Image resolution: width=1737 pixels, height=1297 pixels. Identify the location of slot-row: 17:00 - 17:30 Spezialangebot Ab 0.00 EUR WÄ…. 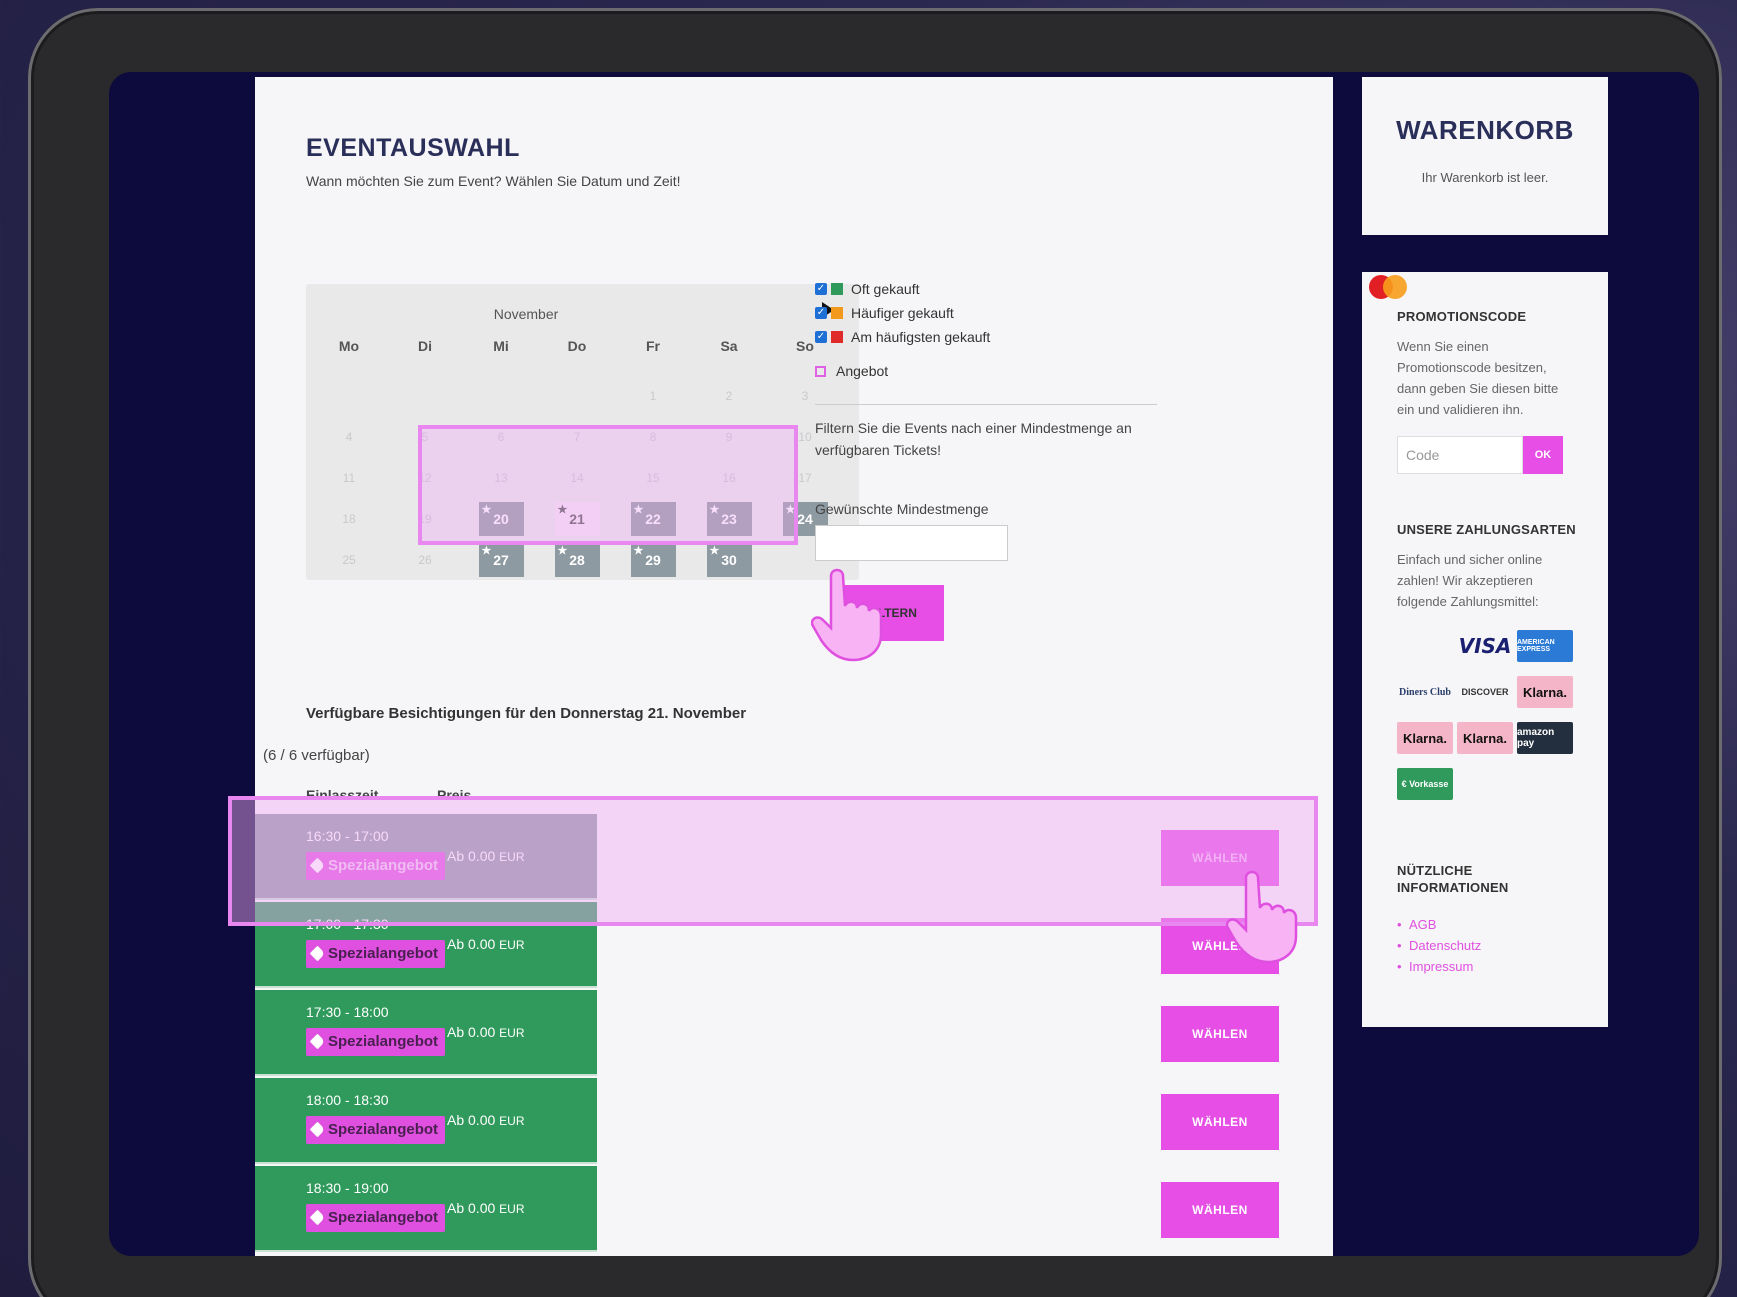
(794, 946).